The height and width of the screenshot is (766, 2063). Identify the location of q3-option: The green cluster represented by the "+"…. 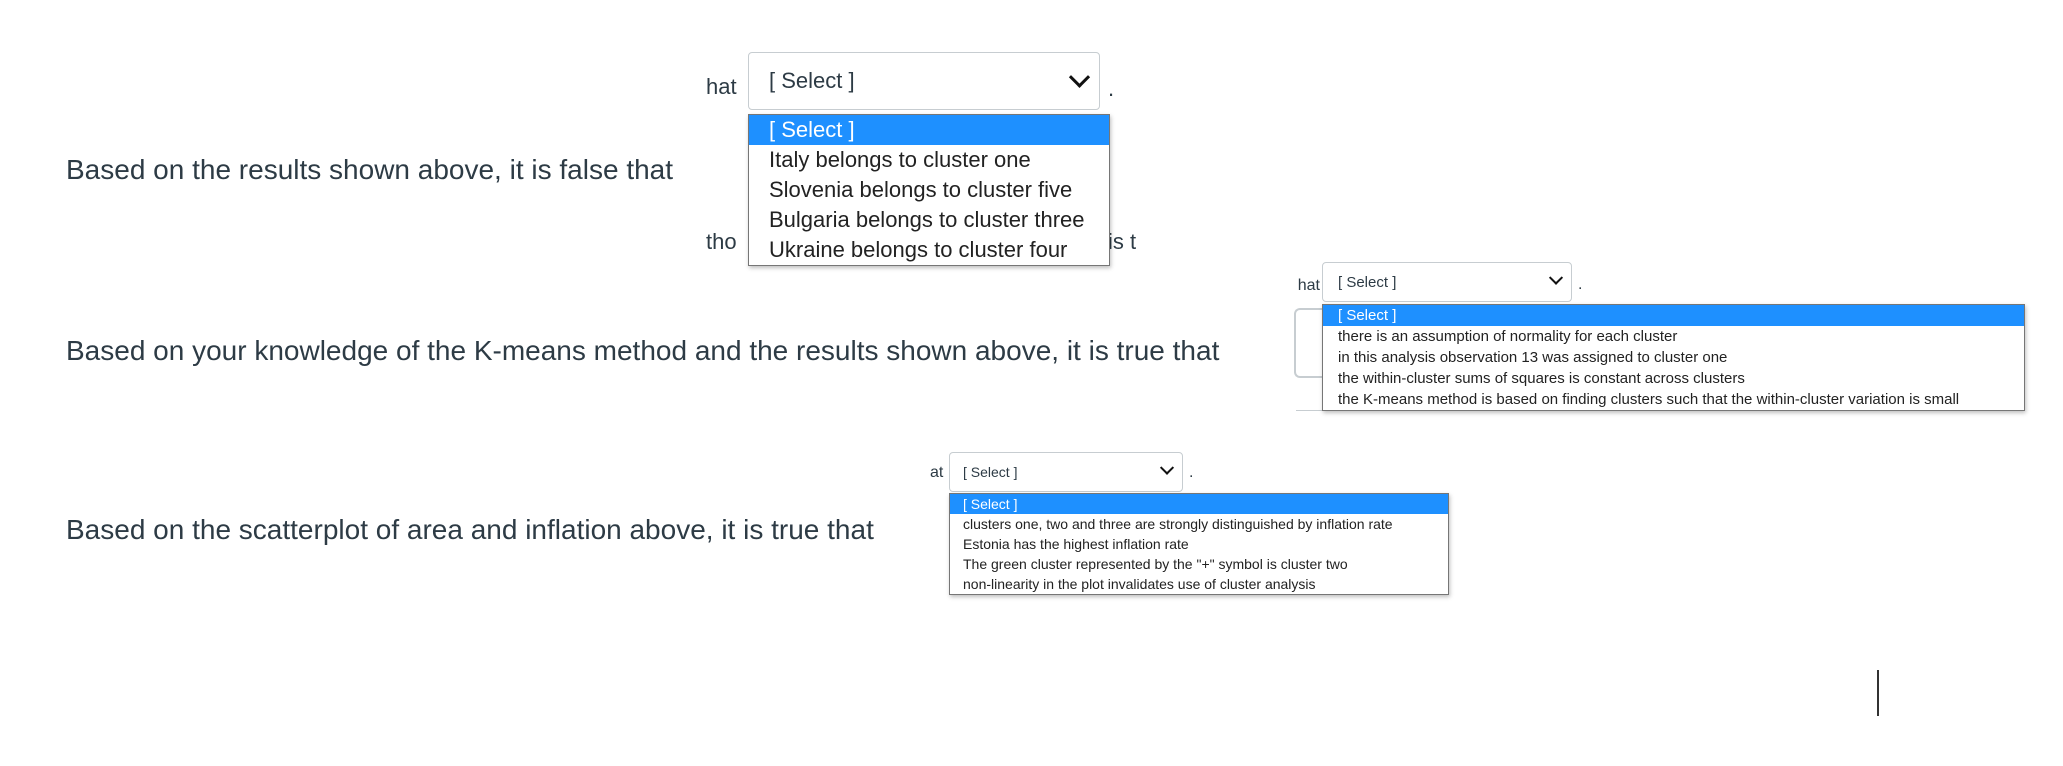
(1199, 564).